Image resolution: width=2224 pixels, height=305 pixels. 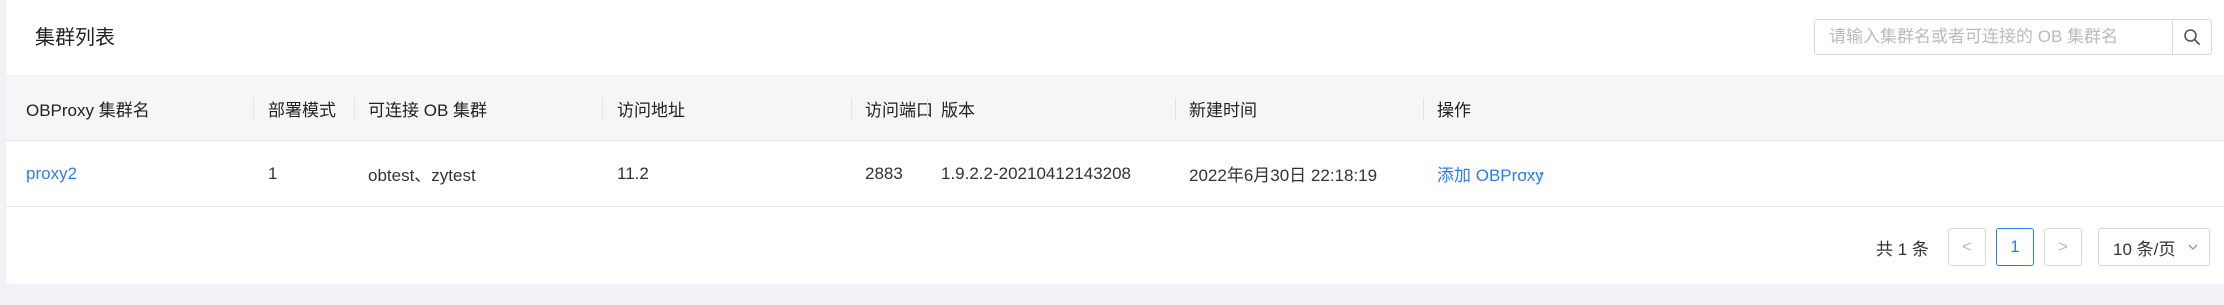 What do you see at coordinates (1036, 173) in the screenshot?
I see `version-cell: 1.9.2.2-20210412143208` at bounding box center [1036, 173].